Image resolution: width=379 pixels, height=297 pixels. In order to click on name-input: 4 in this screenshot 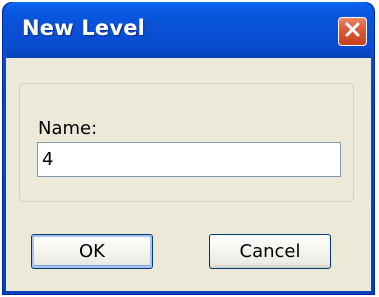, I will do `click(189, 159)`.